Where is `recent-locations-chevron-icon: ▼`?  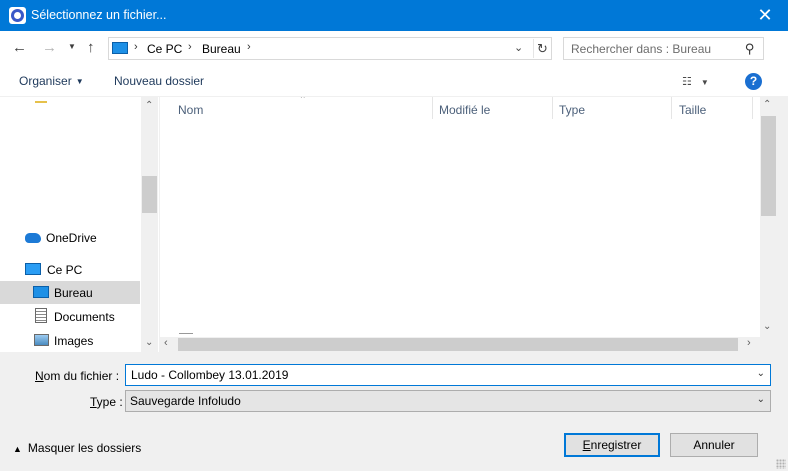 recent-locations-chevron-icon: ▼ is located at coordinates (72, 46).